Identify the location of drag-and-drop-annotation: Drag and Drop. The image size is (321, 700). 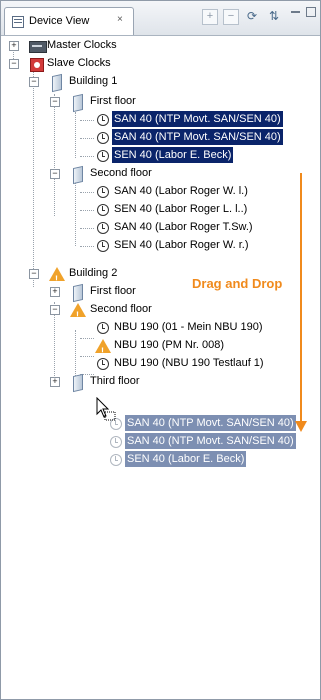
(237, 283).